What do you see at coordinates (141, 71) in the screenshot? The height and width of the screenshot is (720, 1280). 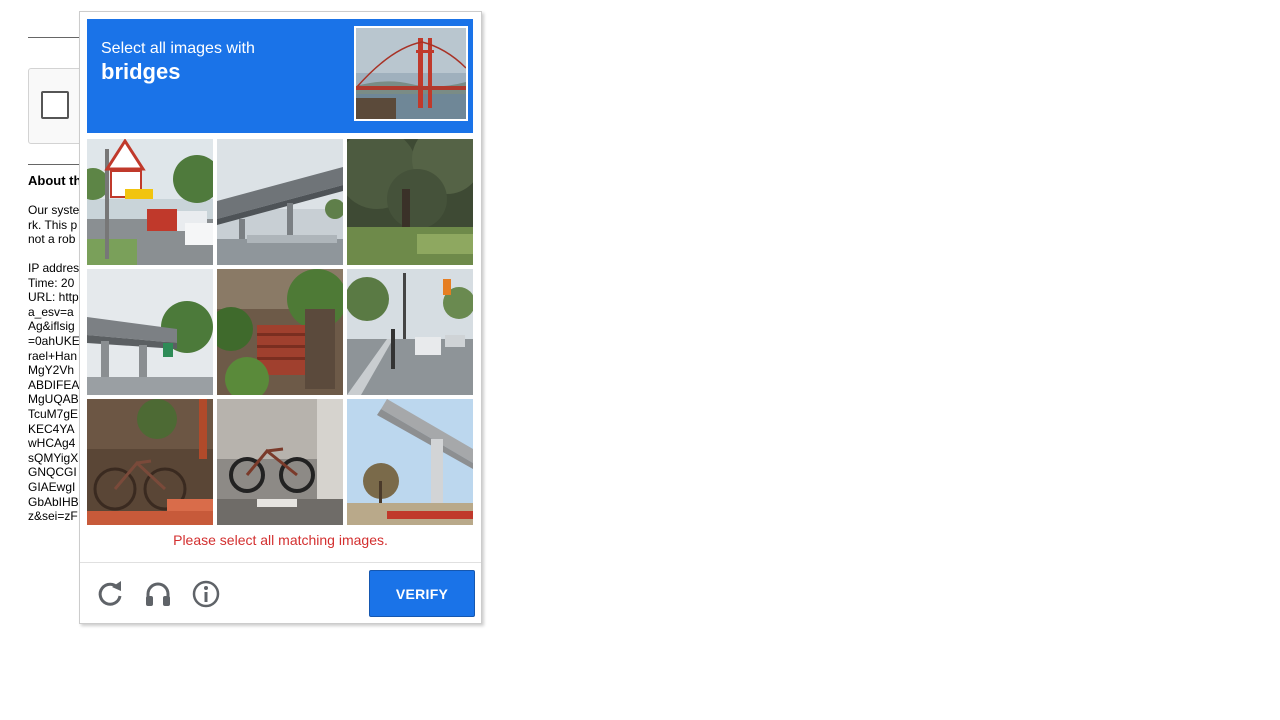 I see `instruction-target: bridges` at bounding box center [141, 71].